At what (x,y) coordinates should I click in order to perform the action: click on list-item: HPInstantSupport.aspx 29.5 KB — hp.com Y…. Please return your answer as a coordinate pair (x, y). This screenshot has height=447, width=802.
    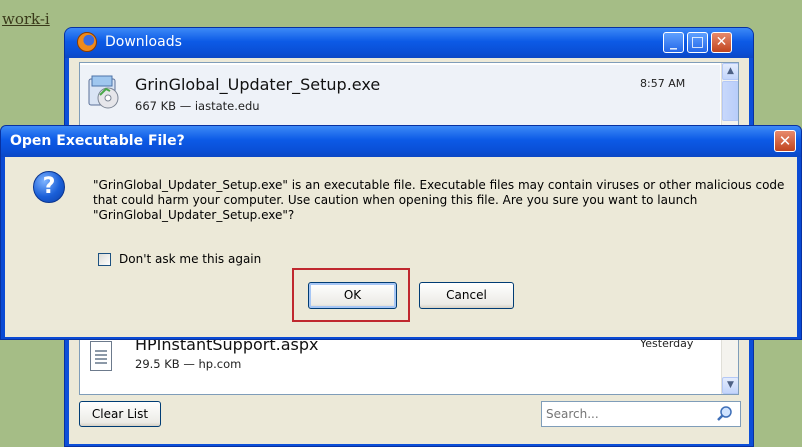
    Looking at the image, I should click on (400, 364).